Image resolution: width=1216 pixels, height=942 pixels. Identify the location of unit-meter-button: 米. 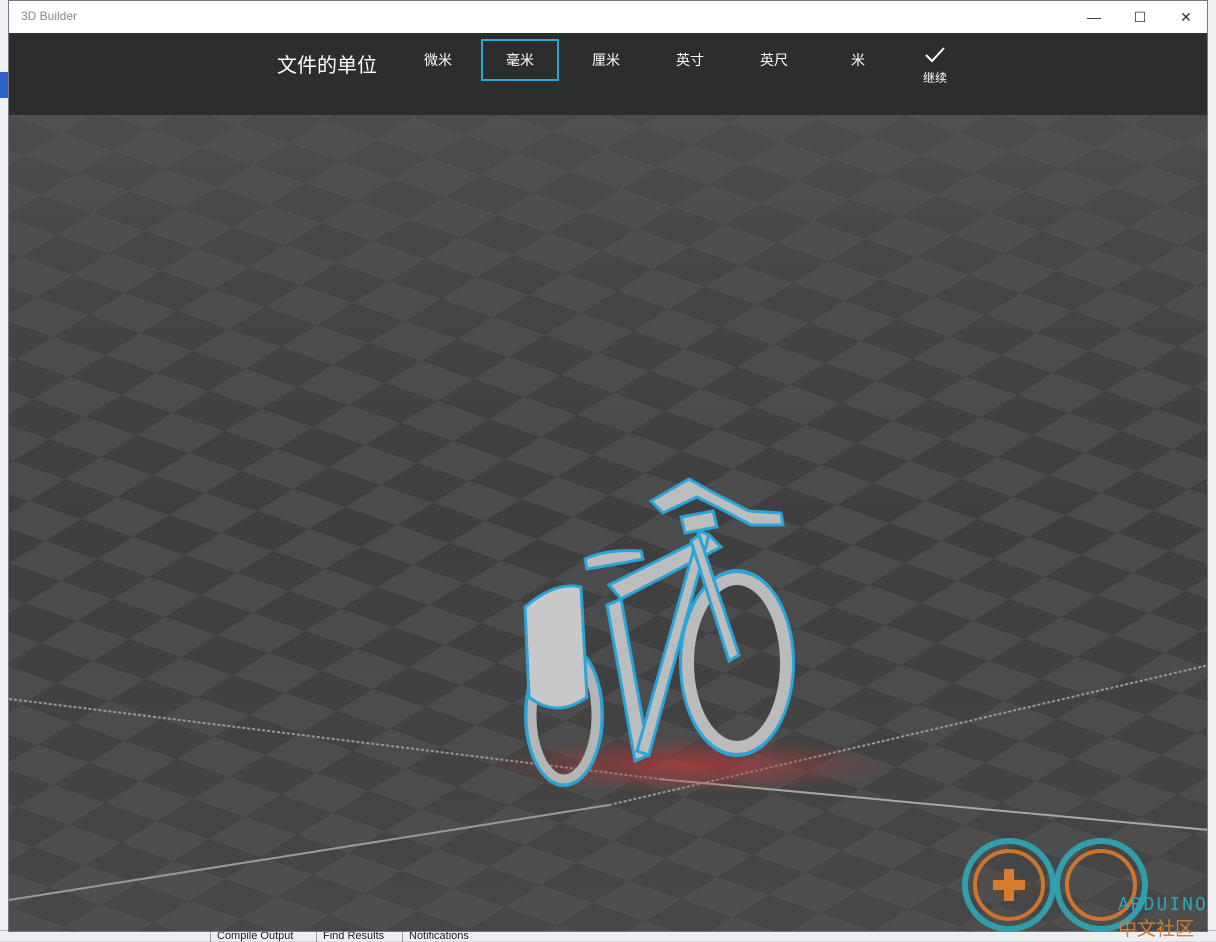
(858, 60).